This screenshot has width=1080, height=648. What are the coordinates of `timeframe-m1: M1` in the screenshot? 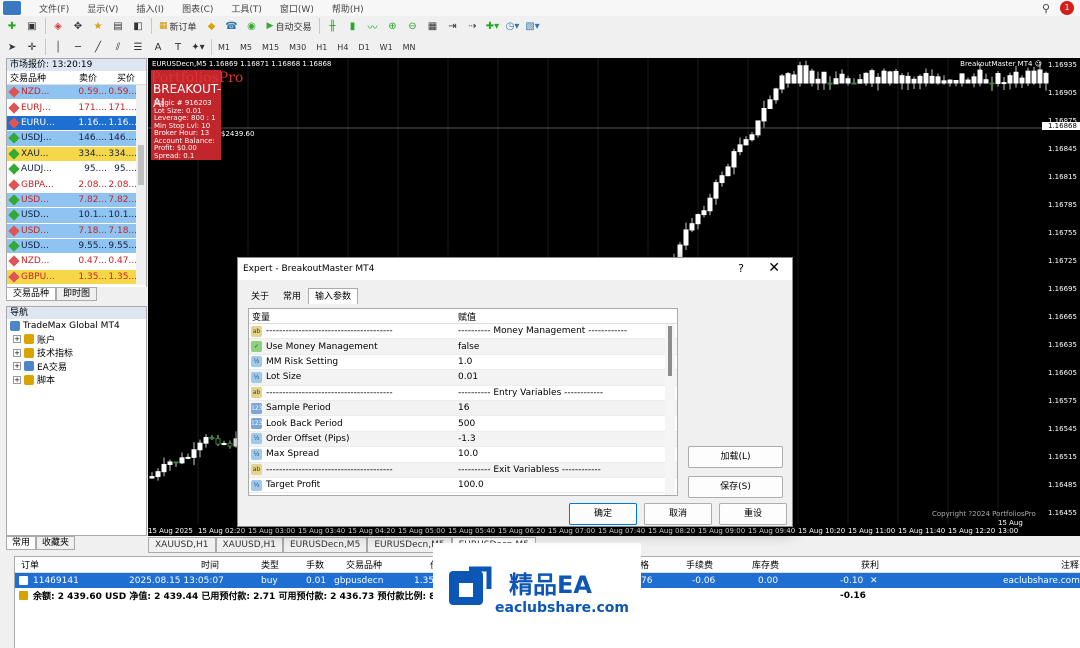 It's located at (224, 47).